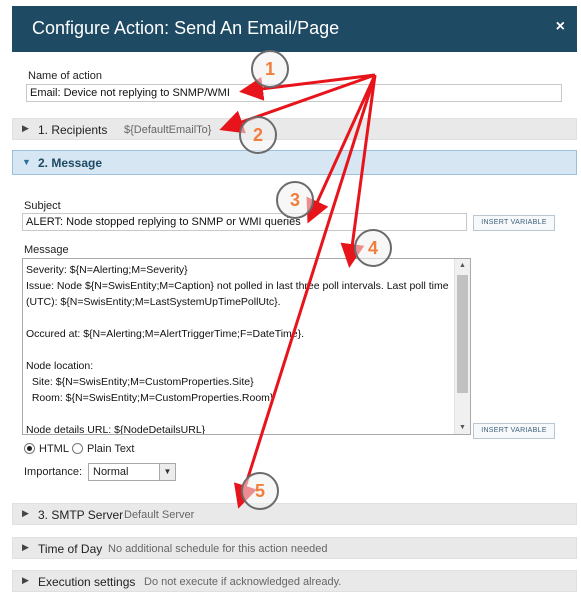 This screenshot has width=581, height=602. Describe the element at coordinates (258, 135) in the screenshot. I see `callout-2: 2` at that location.